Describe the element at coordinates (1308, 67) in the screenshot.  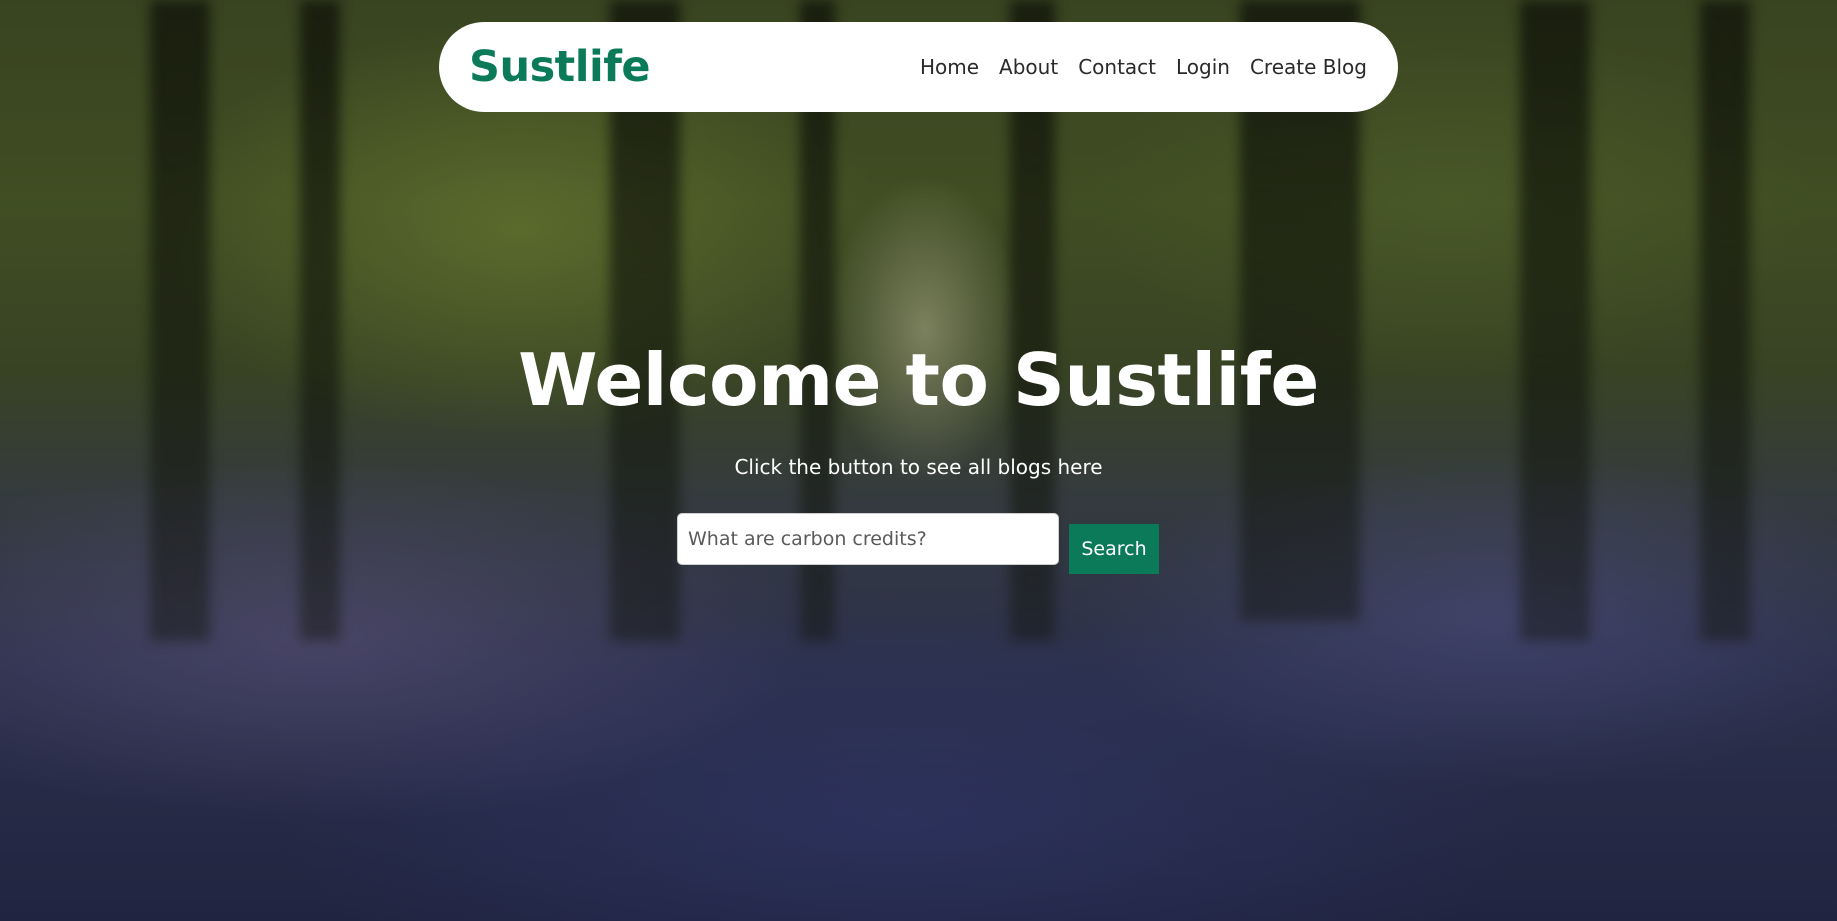
I see `nav-link-create-blog: Create Blog` at that location.